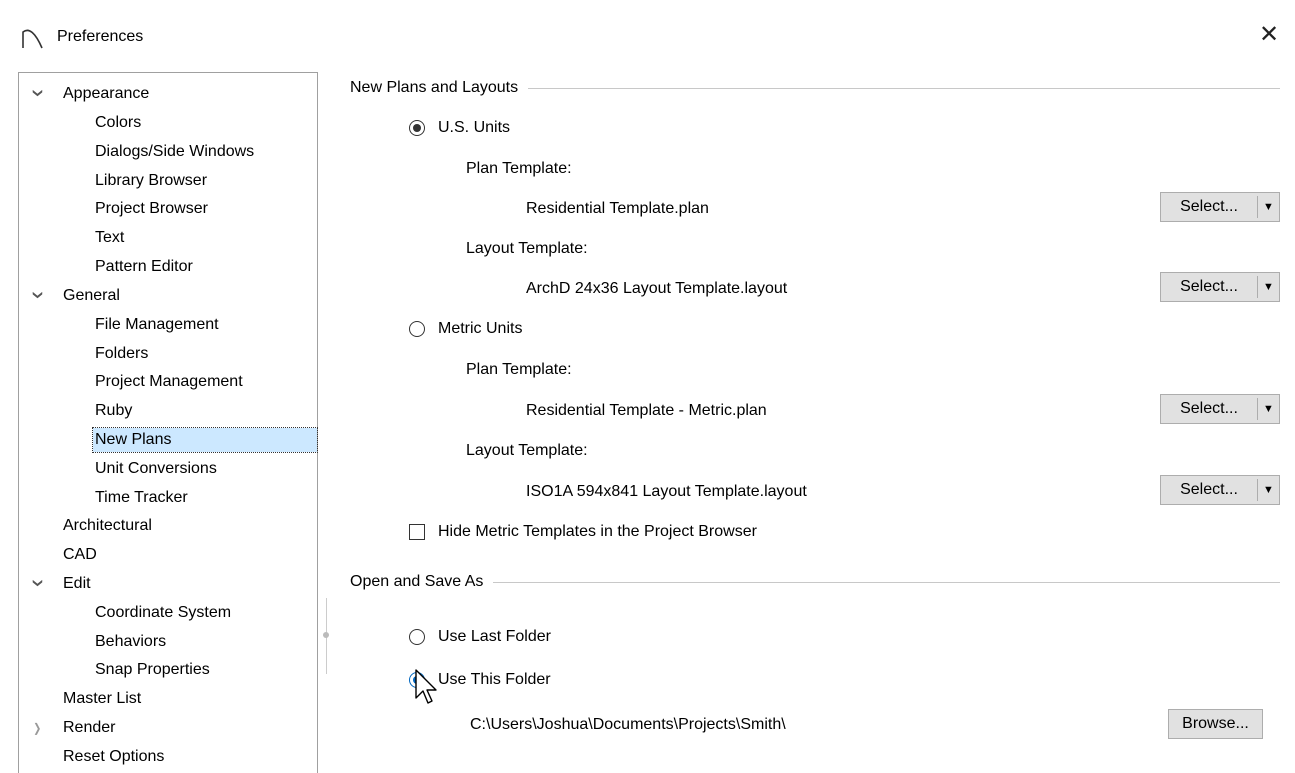  I want to click on tree-item-snap-properties: Snap Properties, so click(152, 670).